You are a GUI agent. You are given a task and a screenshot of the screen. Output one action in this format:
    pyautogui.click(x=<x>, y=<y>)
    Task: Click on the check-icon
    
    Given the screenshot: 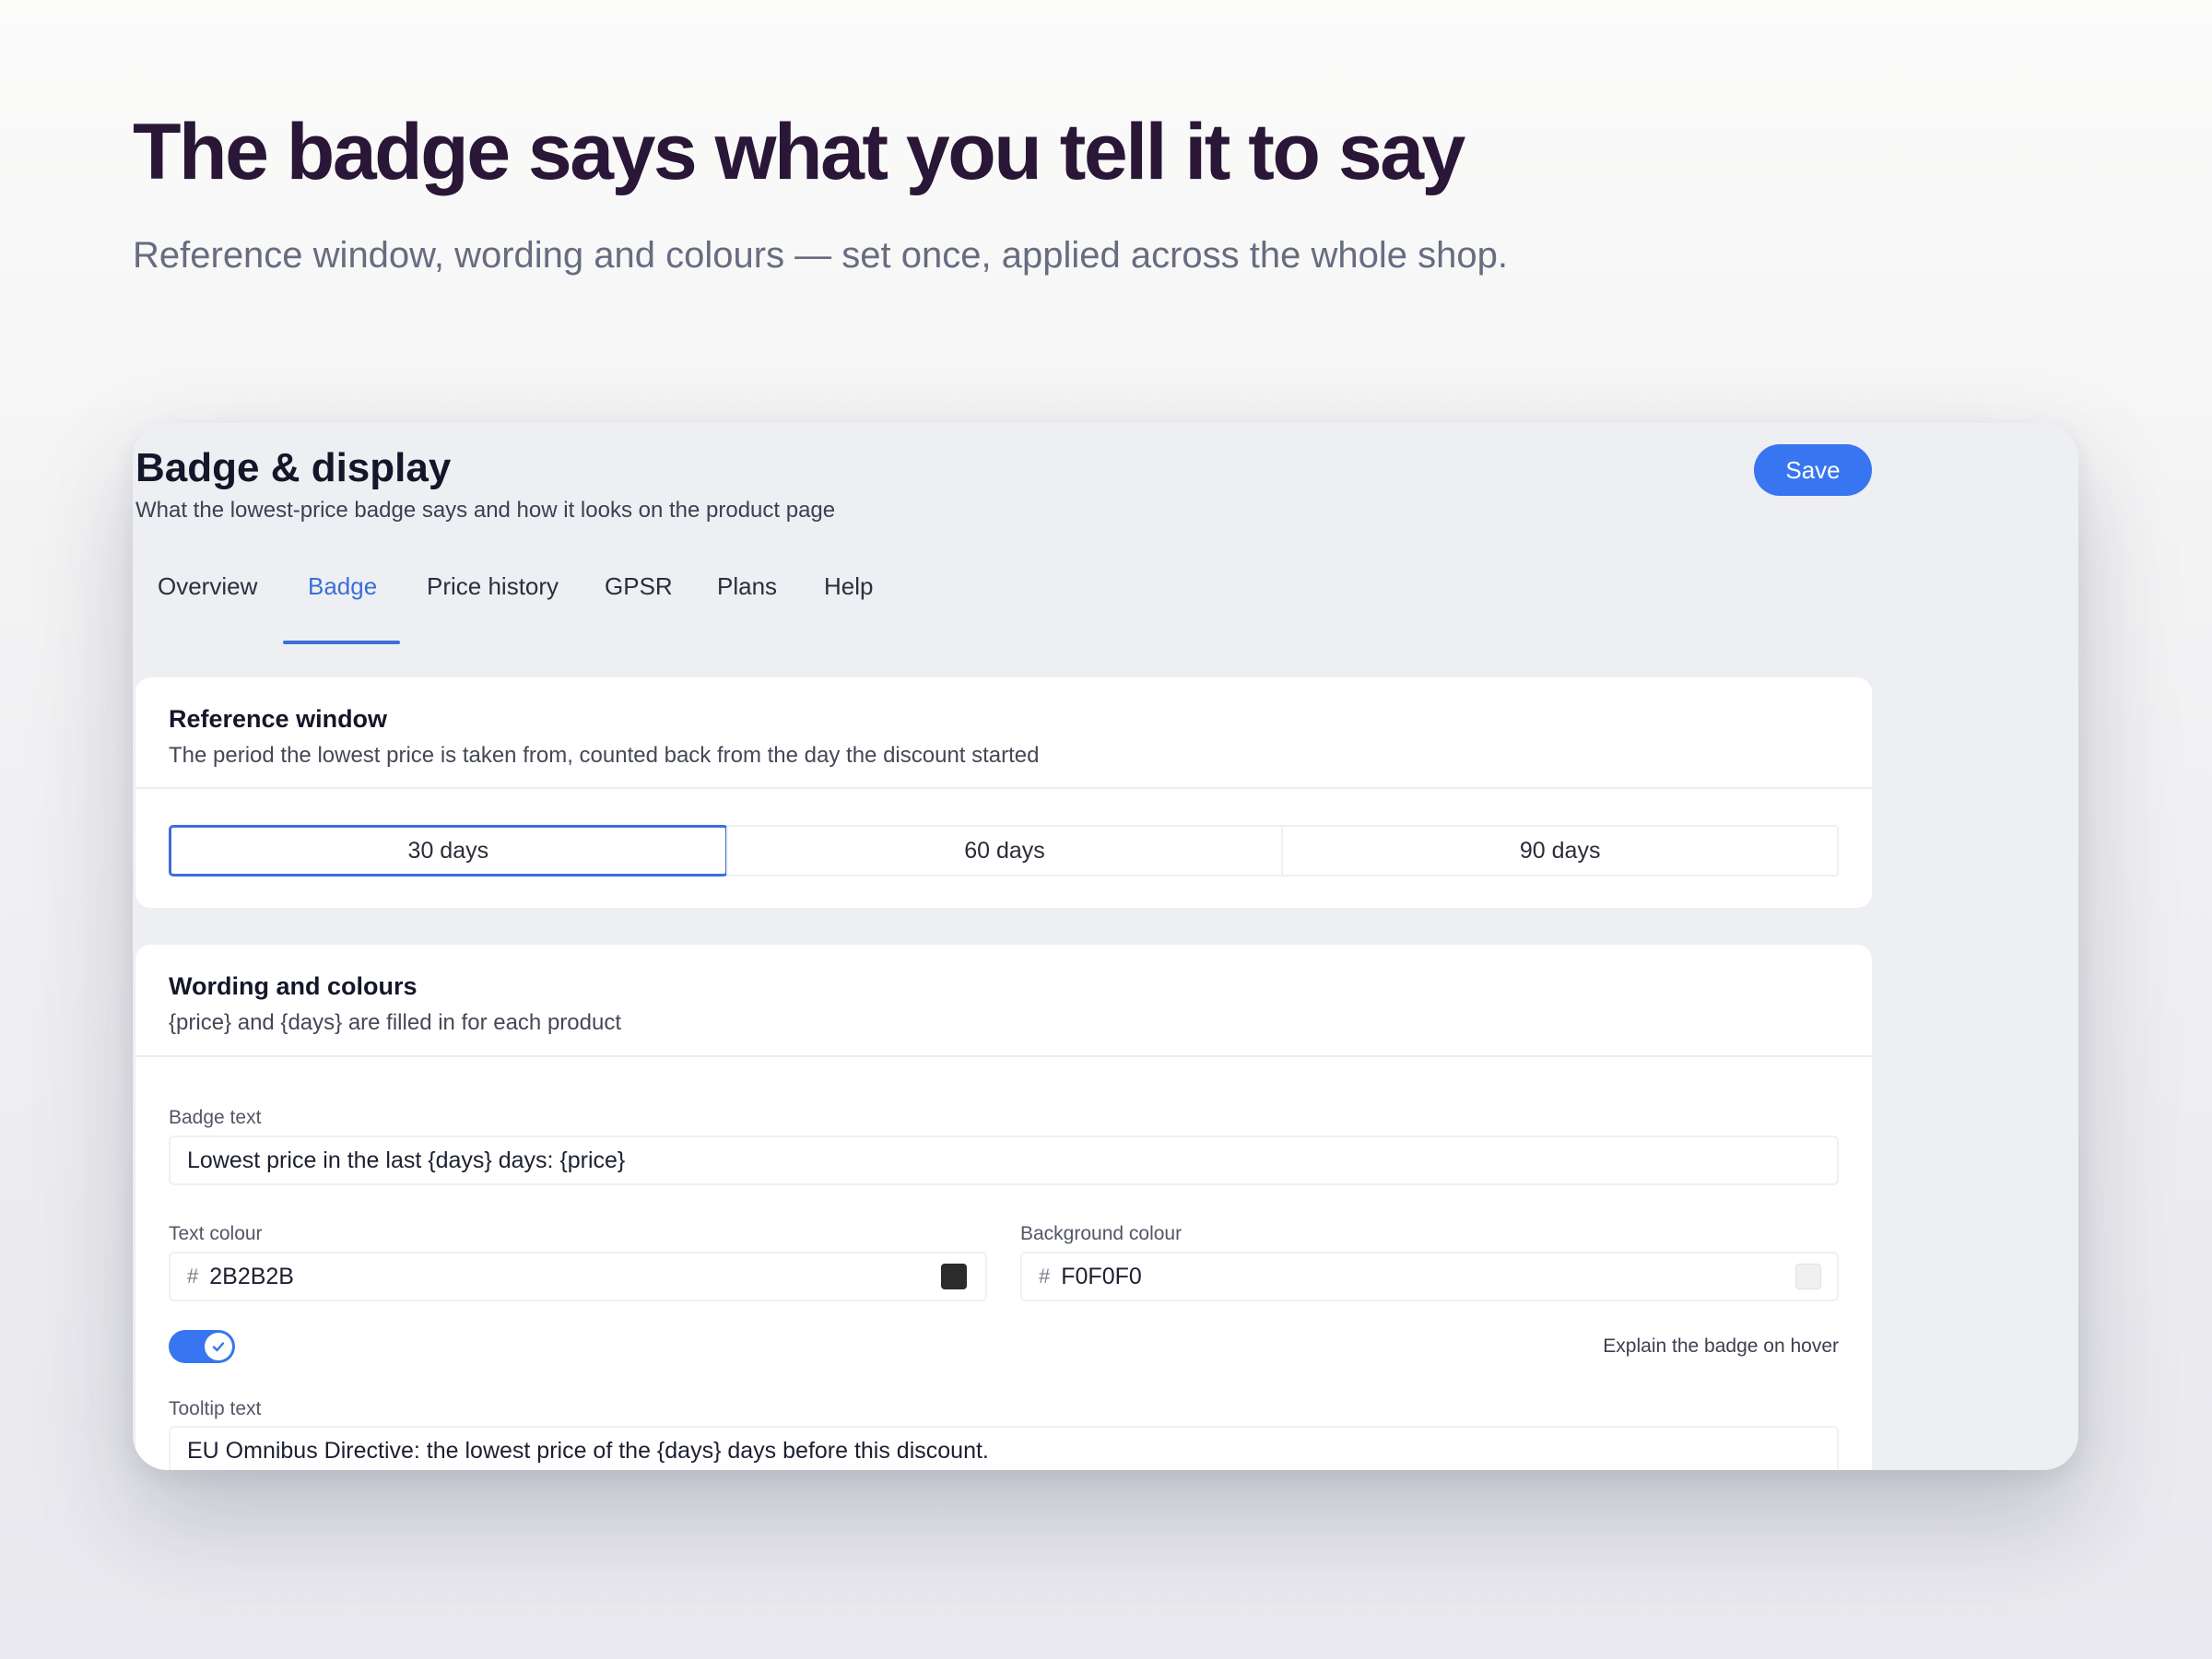 What is the action you would take?
    pyautogui.click(x=218, y=1347)
    